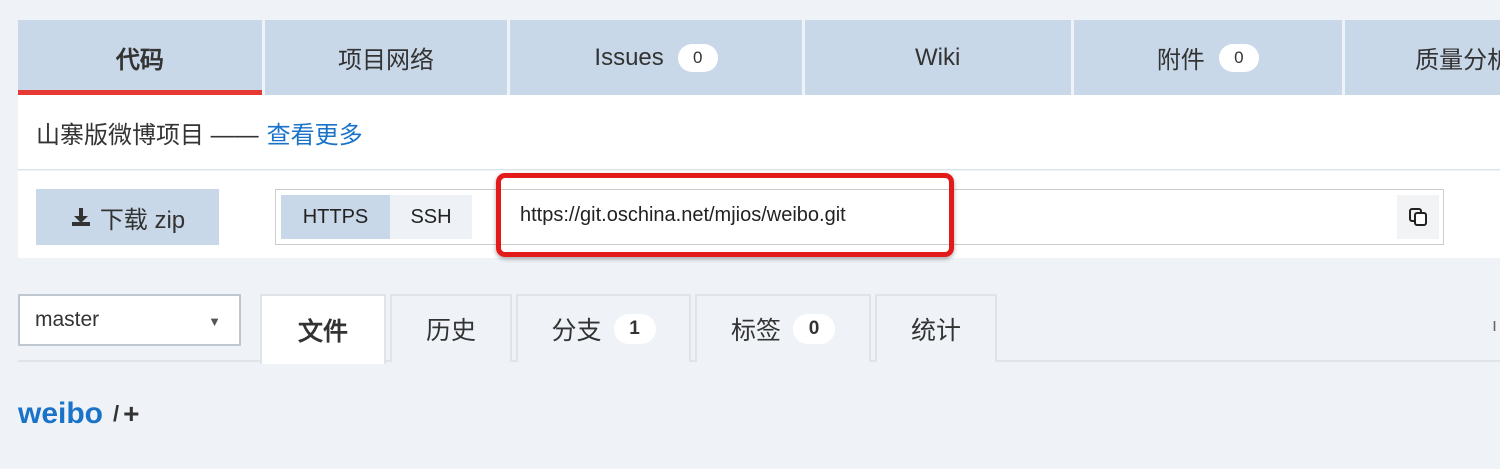 Image resolution: width=1500 pixels, height=469 pixels. I want to click on tab-history-label: 历史, so click(450, 331).